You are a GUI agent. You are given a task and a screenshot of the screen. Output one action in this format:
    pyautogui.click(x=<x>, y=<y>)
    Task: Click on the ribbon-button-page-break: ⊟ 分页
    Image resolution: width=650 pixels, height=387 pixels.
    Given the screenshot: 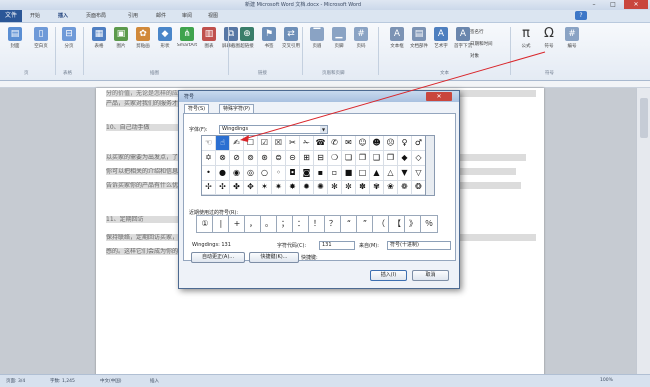 What is the action you would take?
    pyautogui.click(x=69, y=46)
    